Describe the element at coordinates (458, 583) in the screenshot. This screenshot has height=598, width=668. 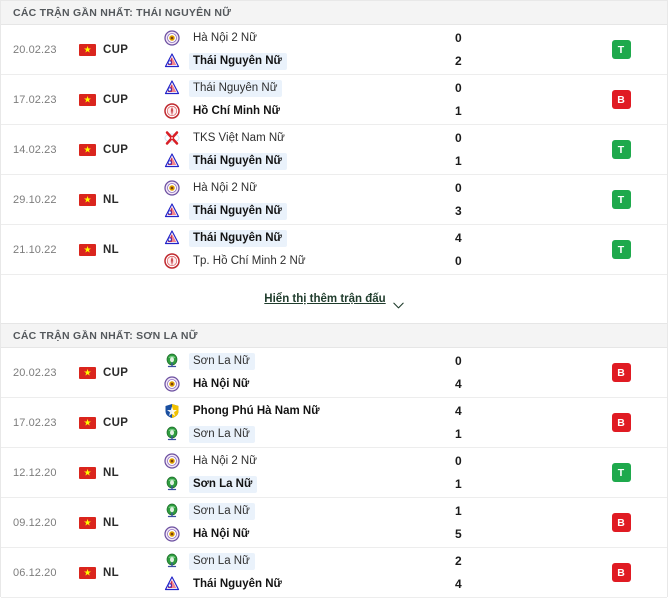
I see `score-away: 4` at that location.